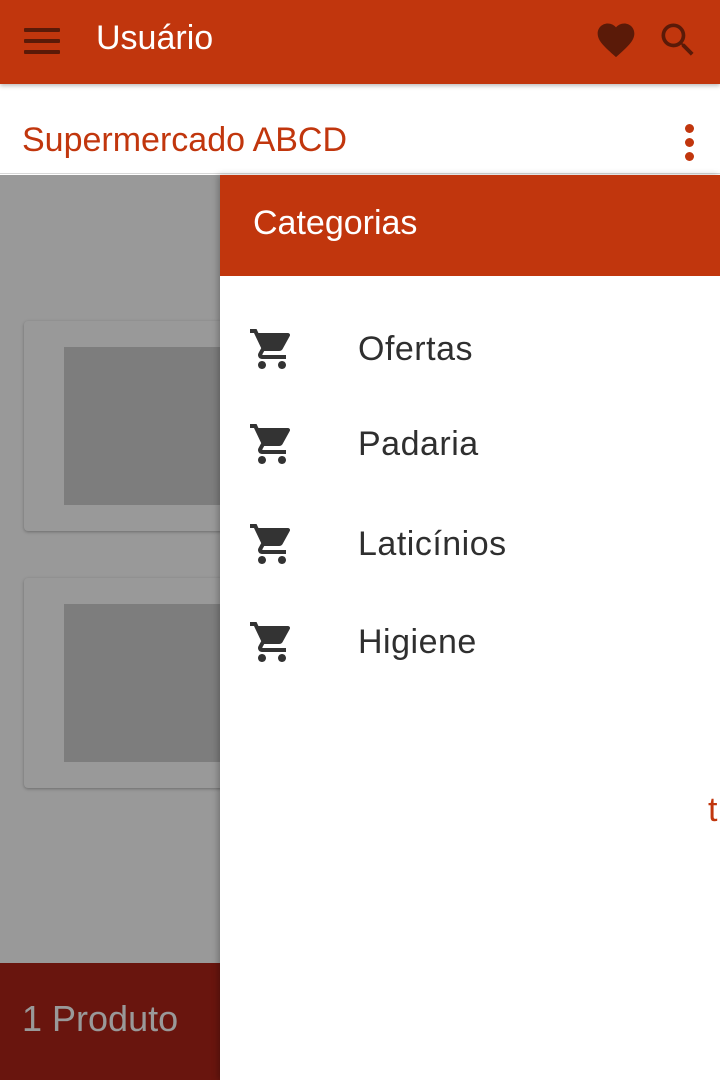 The width and height of the screenshot is (720, 1080). What do you see at coordinates (470, 225) in the screenshot?
I see `drawer-header: Categorias` at bounding box center [470, 225].